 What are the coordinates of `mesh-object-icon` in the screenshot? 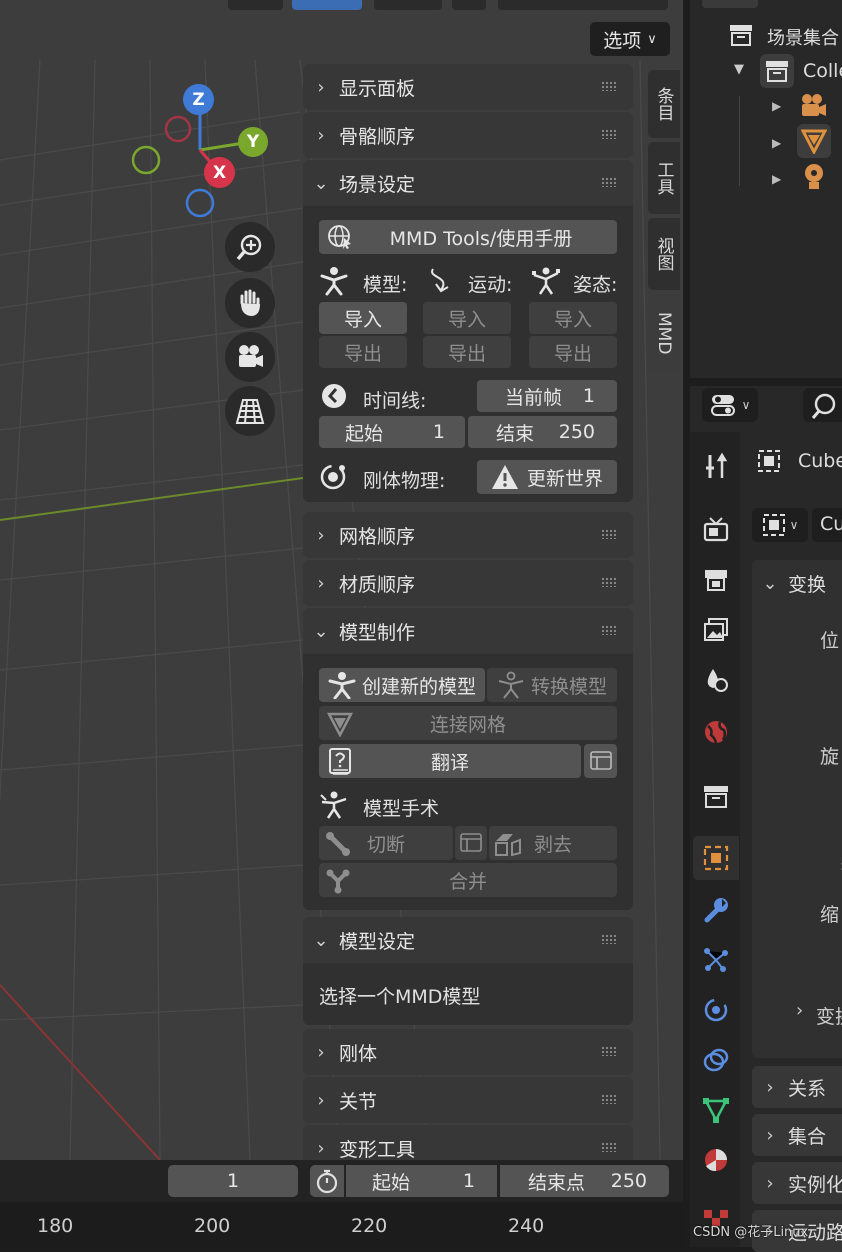 It's located at (814, 141).